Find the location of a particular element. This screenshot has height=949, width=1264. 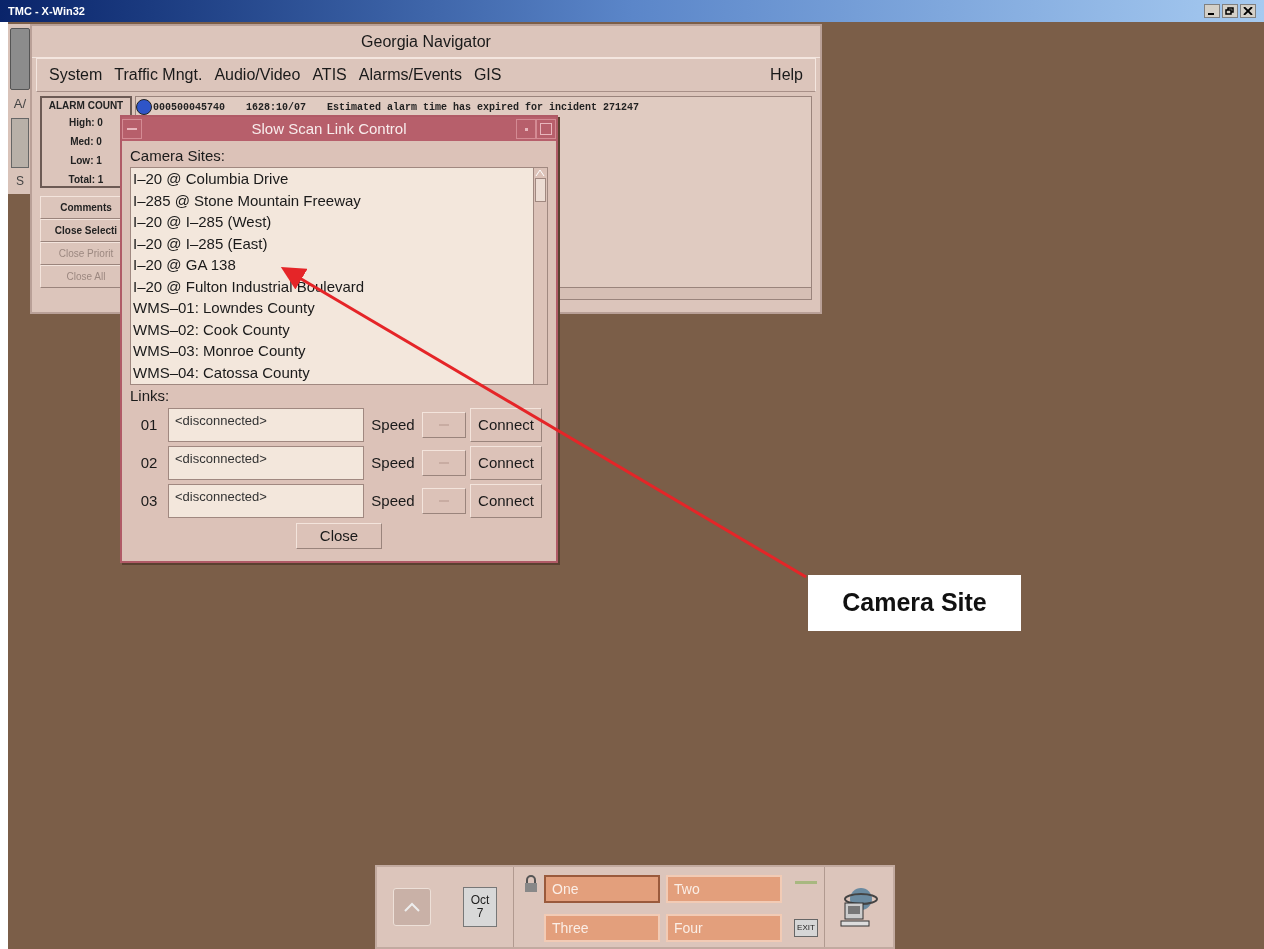

window-title: TMC - X-Win32 is located at coordinates (46, 11).